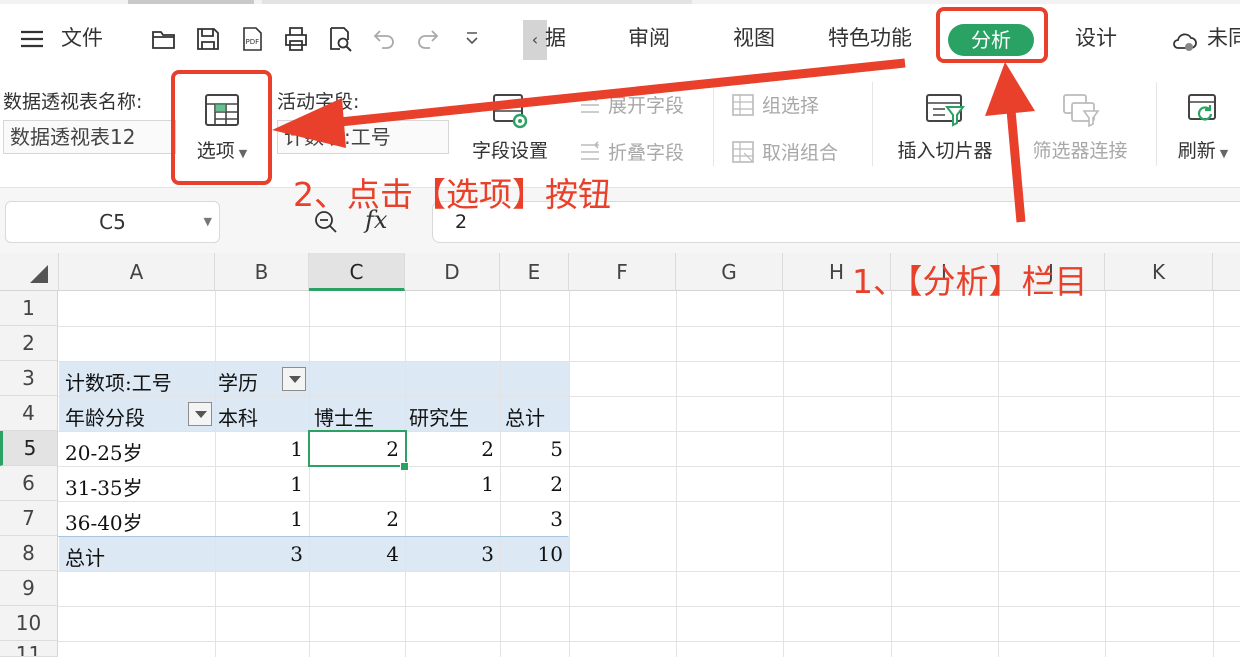 This screenshot has height=657, width=1240. I want to click on print-icon, so click(296, 39).